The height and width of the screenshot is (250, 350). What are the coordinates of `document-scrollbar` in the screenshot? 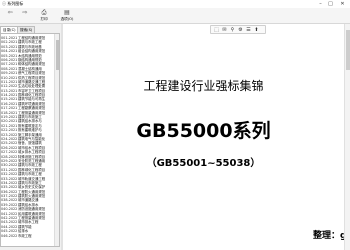 It's located at (347, 137).